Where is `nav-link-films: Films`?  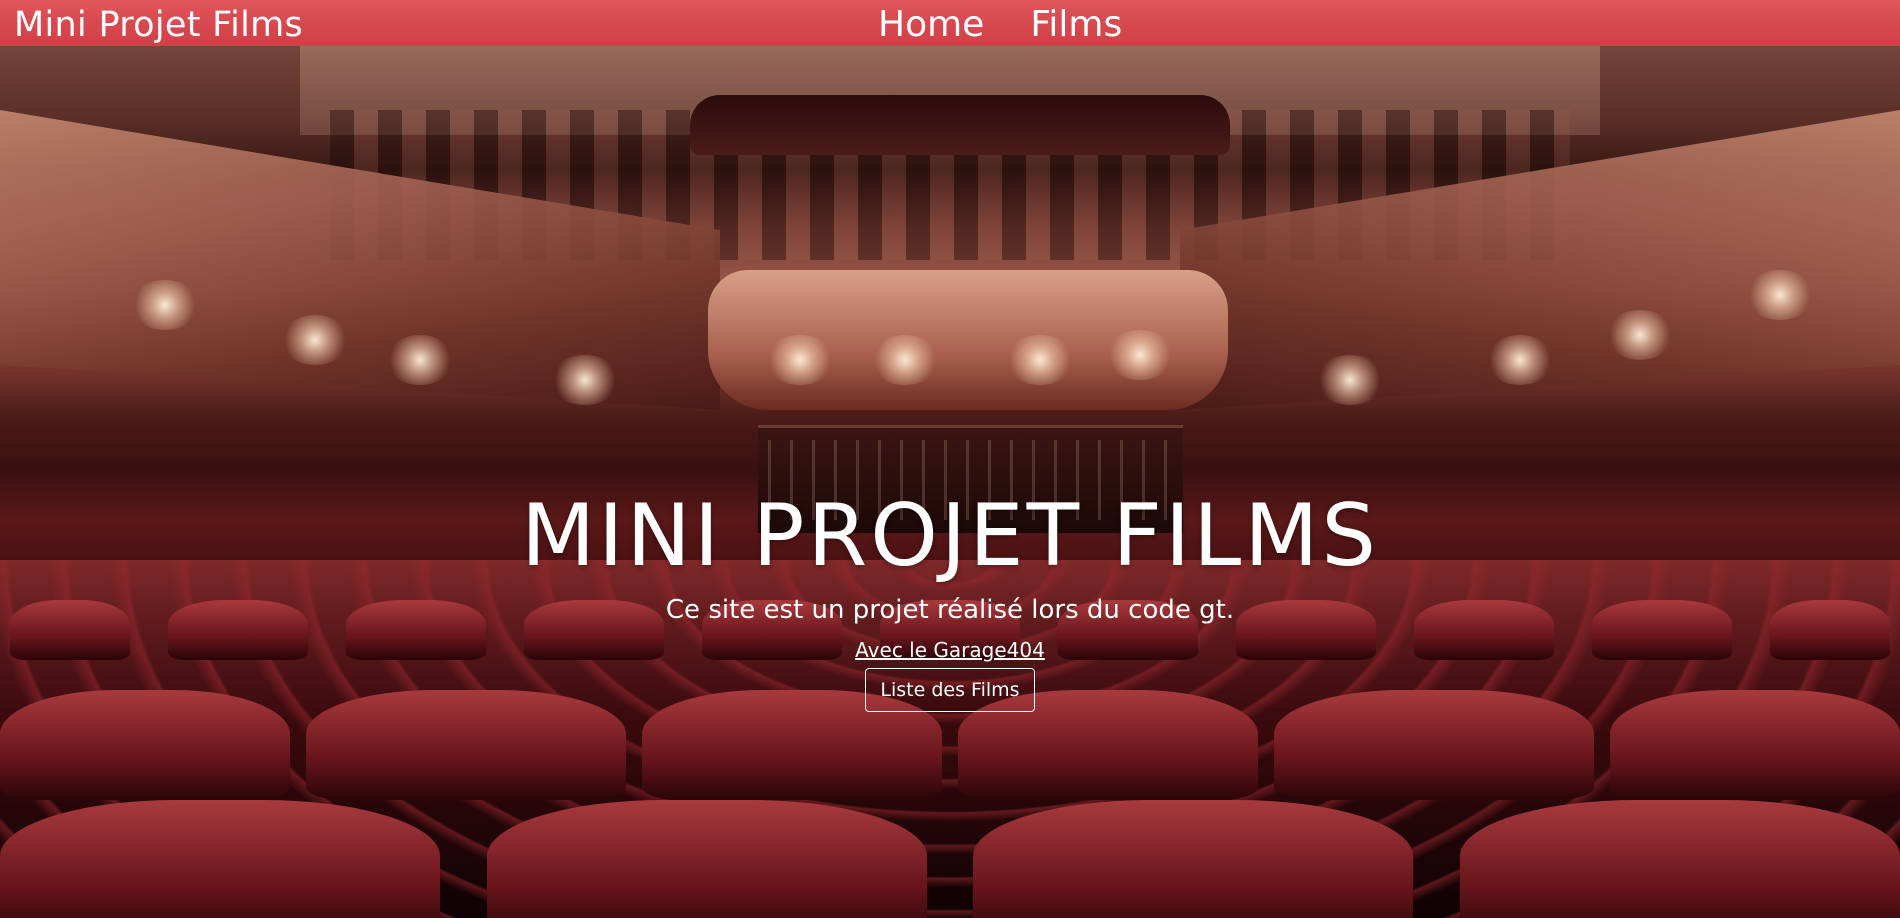 nav-link-films: Films is located at coordinates (1076, 23).